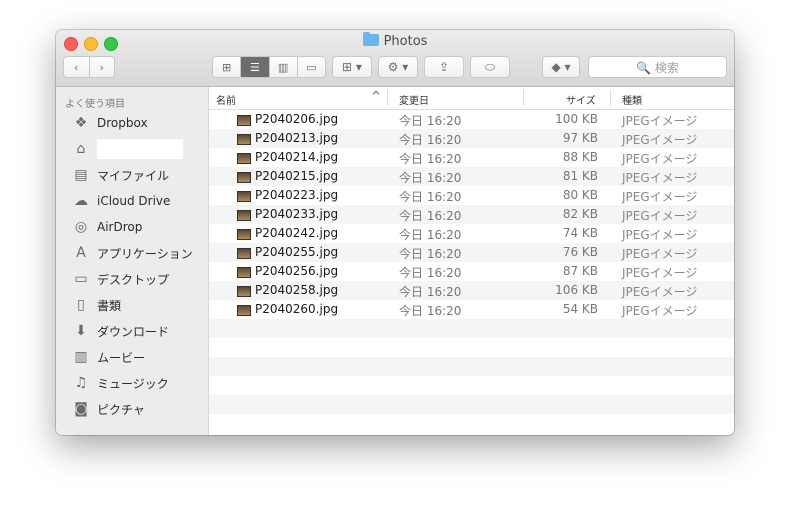 Image resolution: width=790 pixels, height=515 pixels. Describe the element at coordinates (405, 41) in the screenshot. I see `window-title-text: Photos` at that location.